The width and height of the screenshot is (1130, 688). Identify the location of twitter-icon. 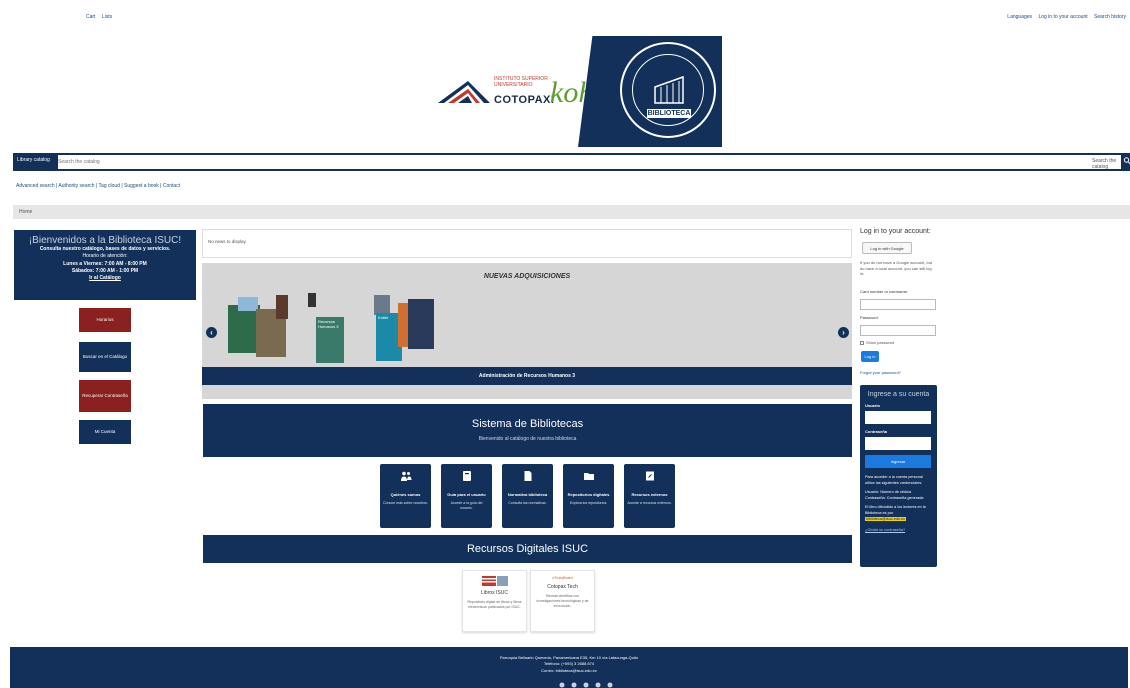
(574, 685).